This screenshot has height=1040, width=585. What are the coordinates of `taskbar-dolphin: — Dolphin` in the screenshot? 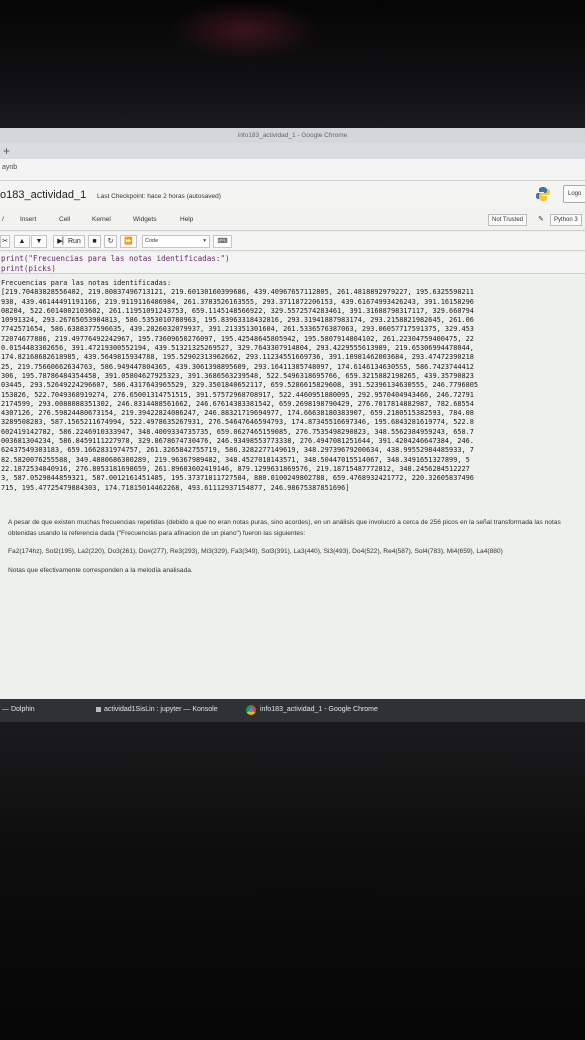 It's located at (18, 709).